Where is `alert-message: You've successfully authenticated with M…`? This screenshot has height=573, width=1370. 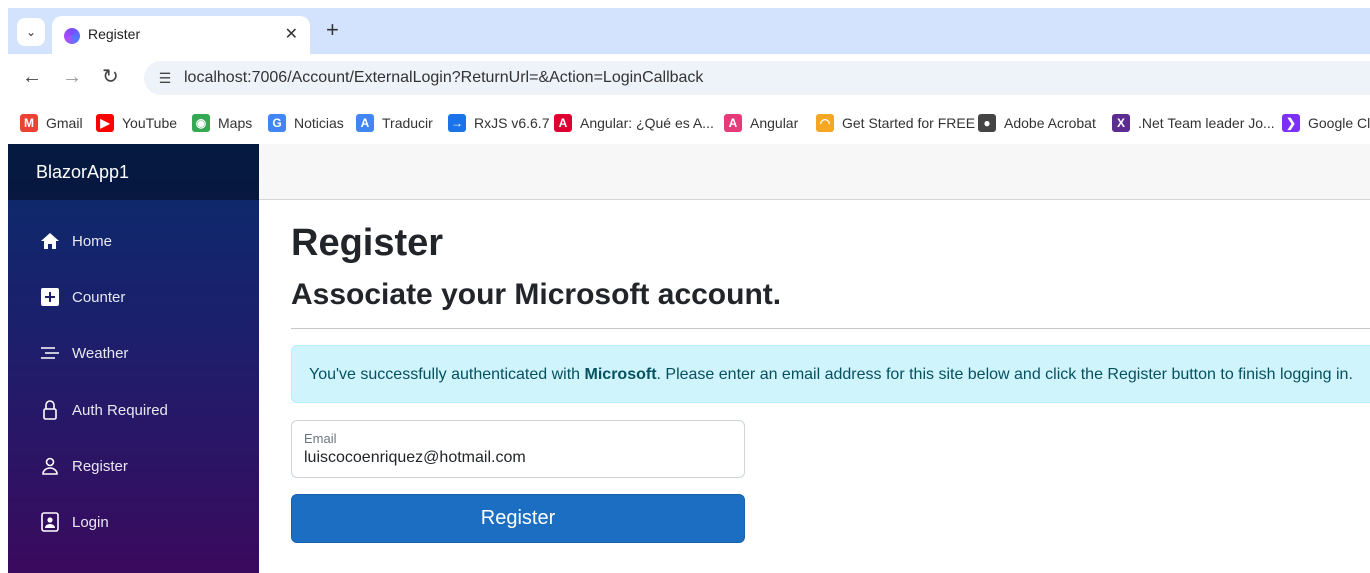 alert-message: You've successfully authenticated with M… is located at coordinates (831, 375).